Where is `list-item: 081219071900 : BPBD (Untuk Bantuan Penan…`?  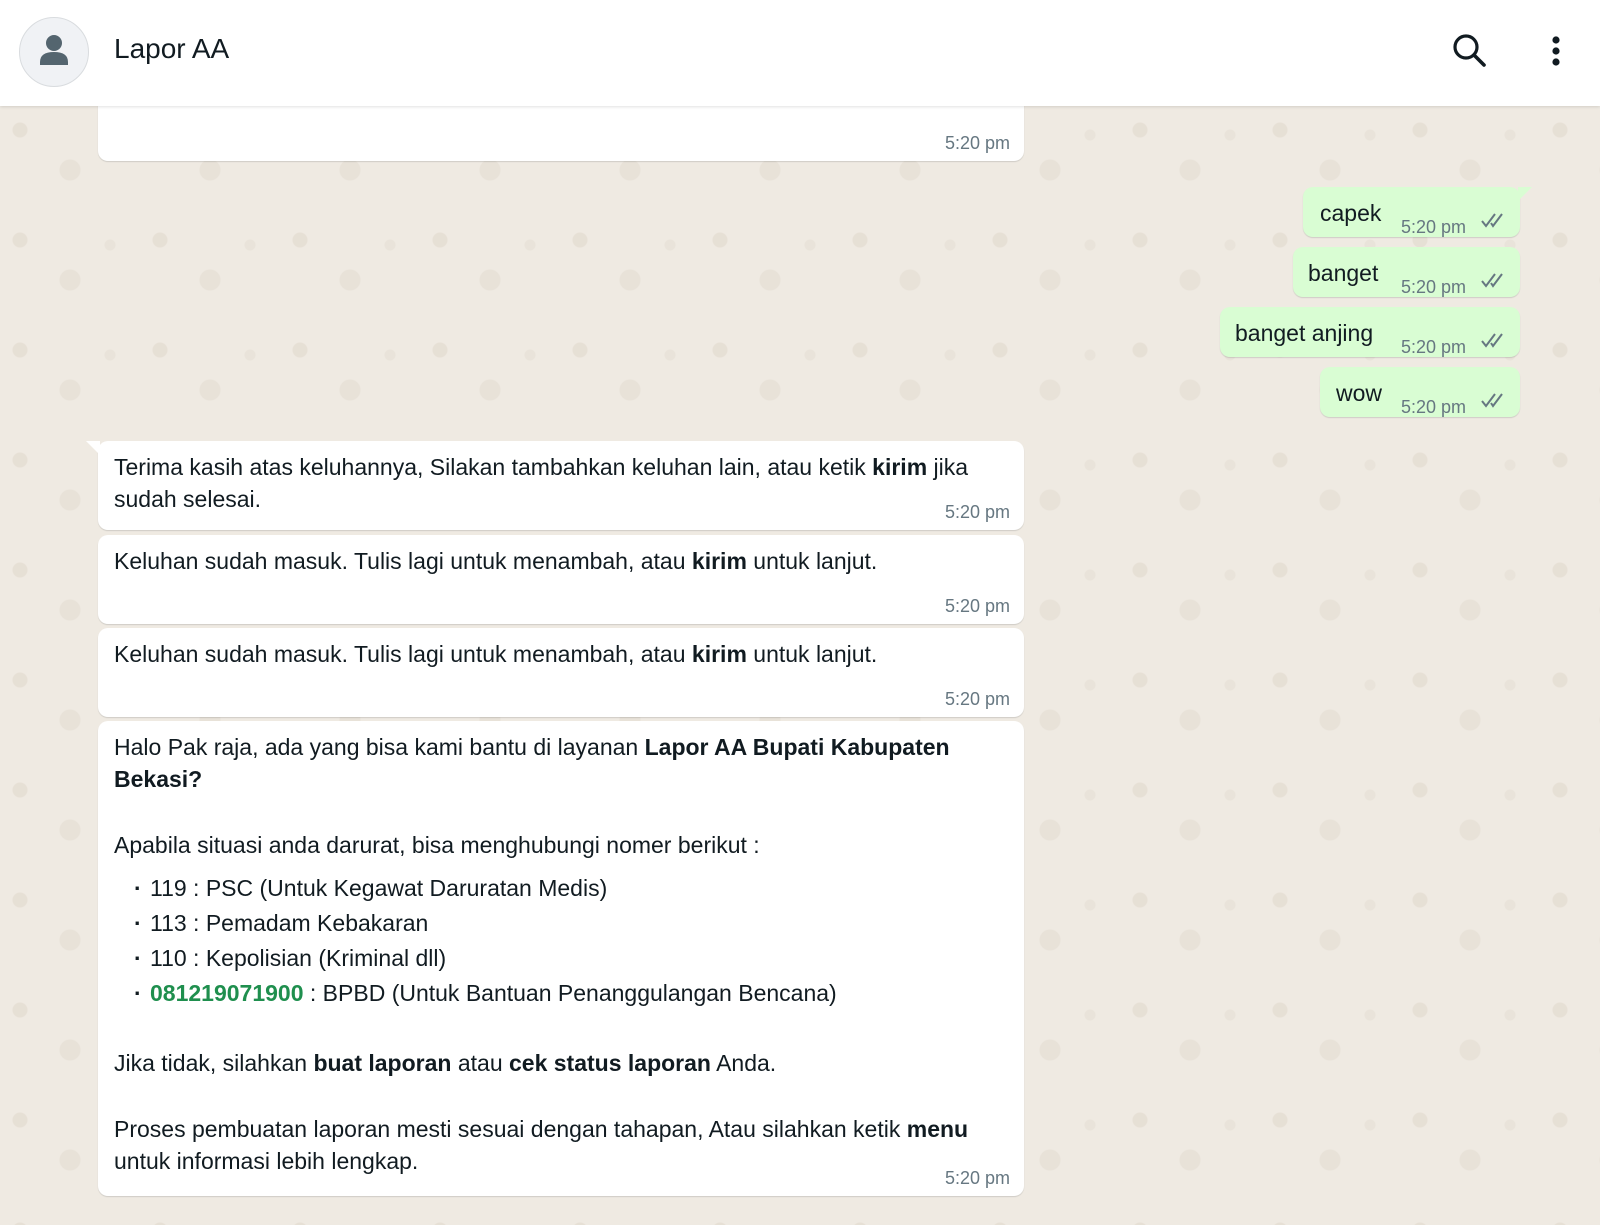
list-item: 081219071900 : BPBD (Untuk Bantuan Penan… is located at coordinates (571, 993).